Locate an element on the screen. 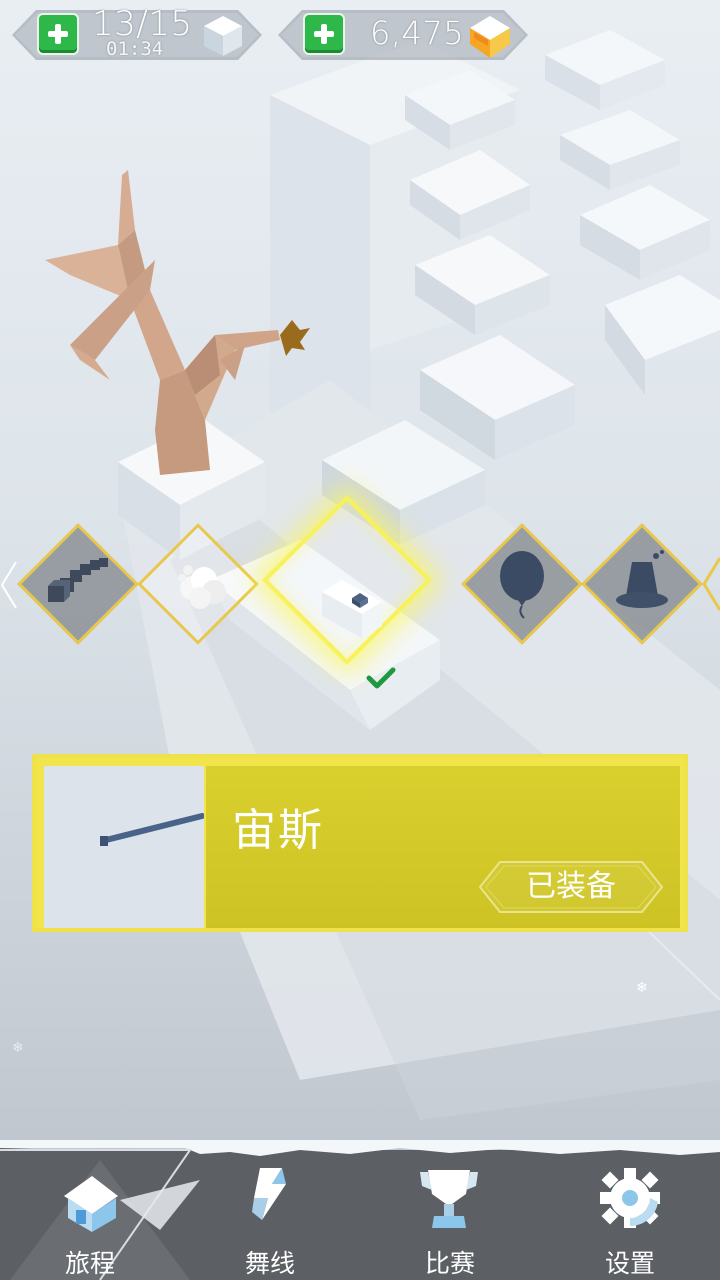 This screenshot has width=720, height=1280. nav-tab-journey: 旅程 is located at coordinates (90, 1210).